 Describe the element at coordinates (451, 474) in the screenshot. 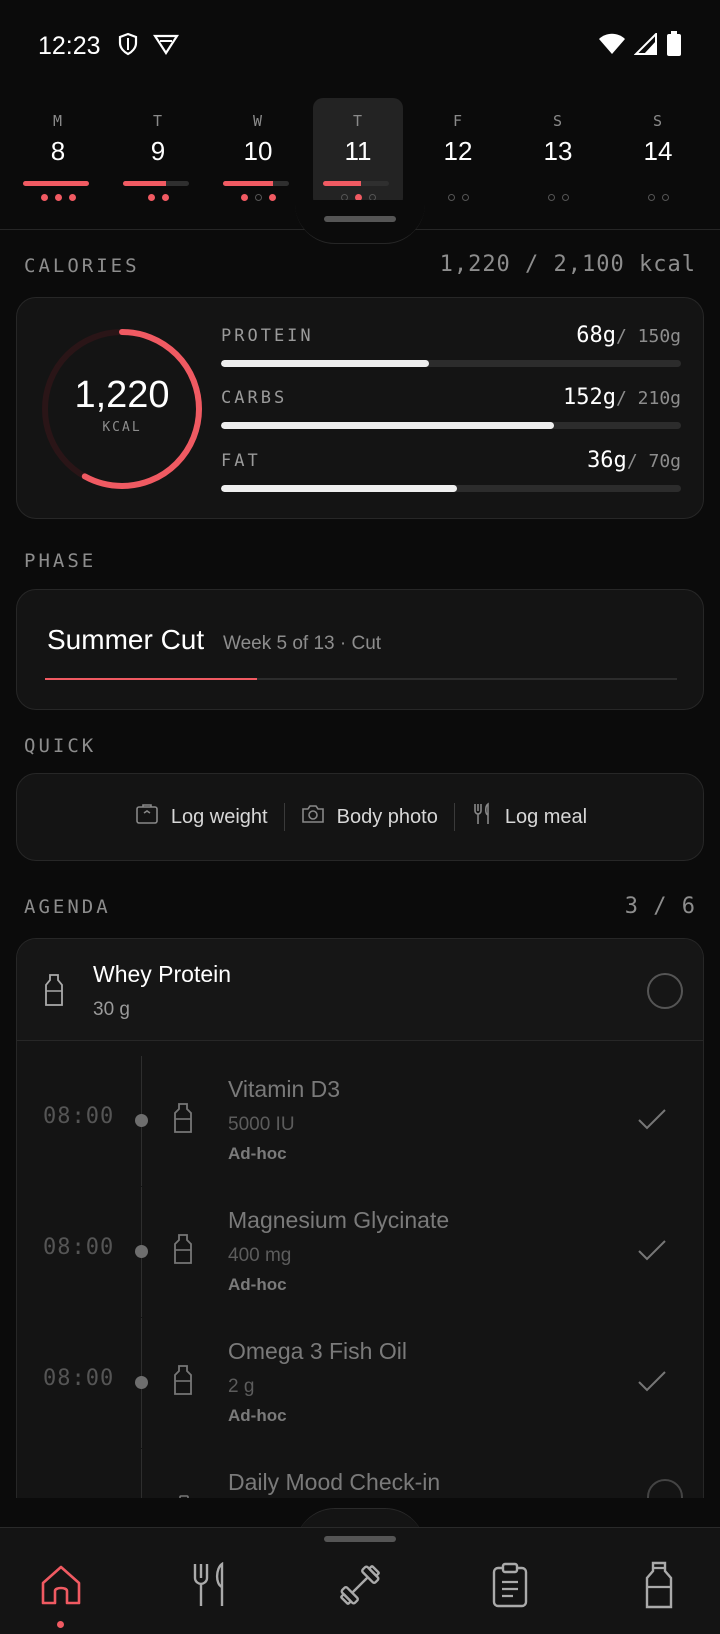

I see `macro-fat: FAT 36g/ 70g` at that location.